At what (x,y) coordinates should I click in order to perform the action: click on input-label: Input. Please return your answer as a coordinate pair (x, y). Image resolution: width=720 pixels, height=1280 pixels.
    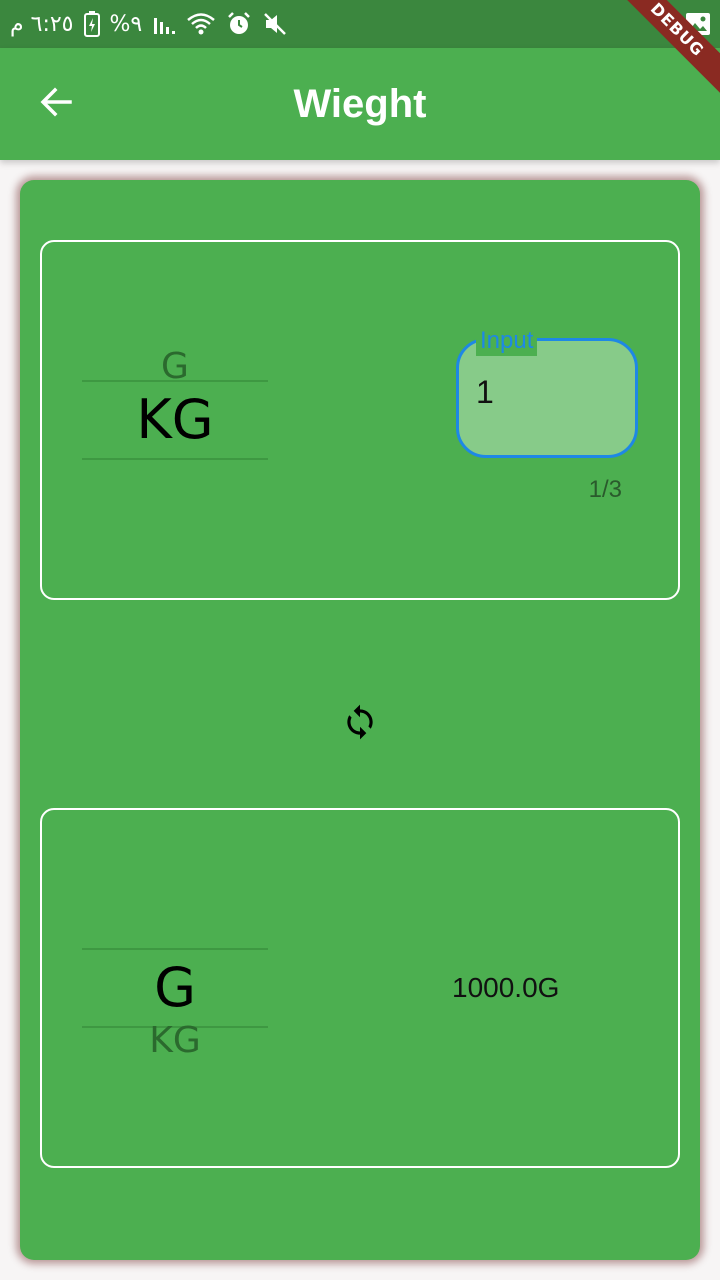
    Looking at the image, I should click on (507, 341).